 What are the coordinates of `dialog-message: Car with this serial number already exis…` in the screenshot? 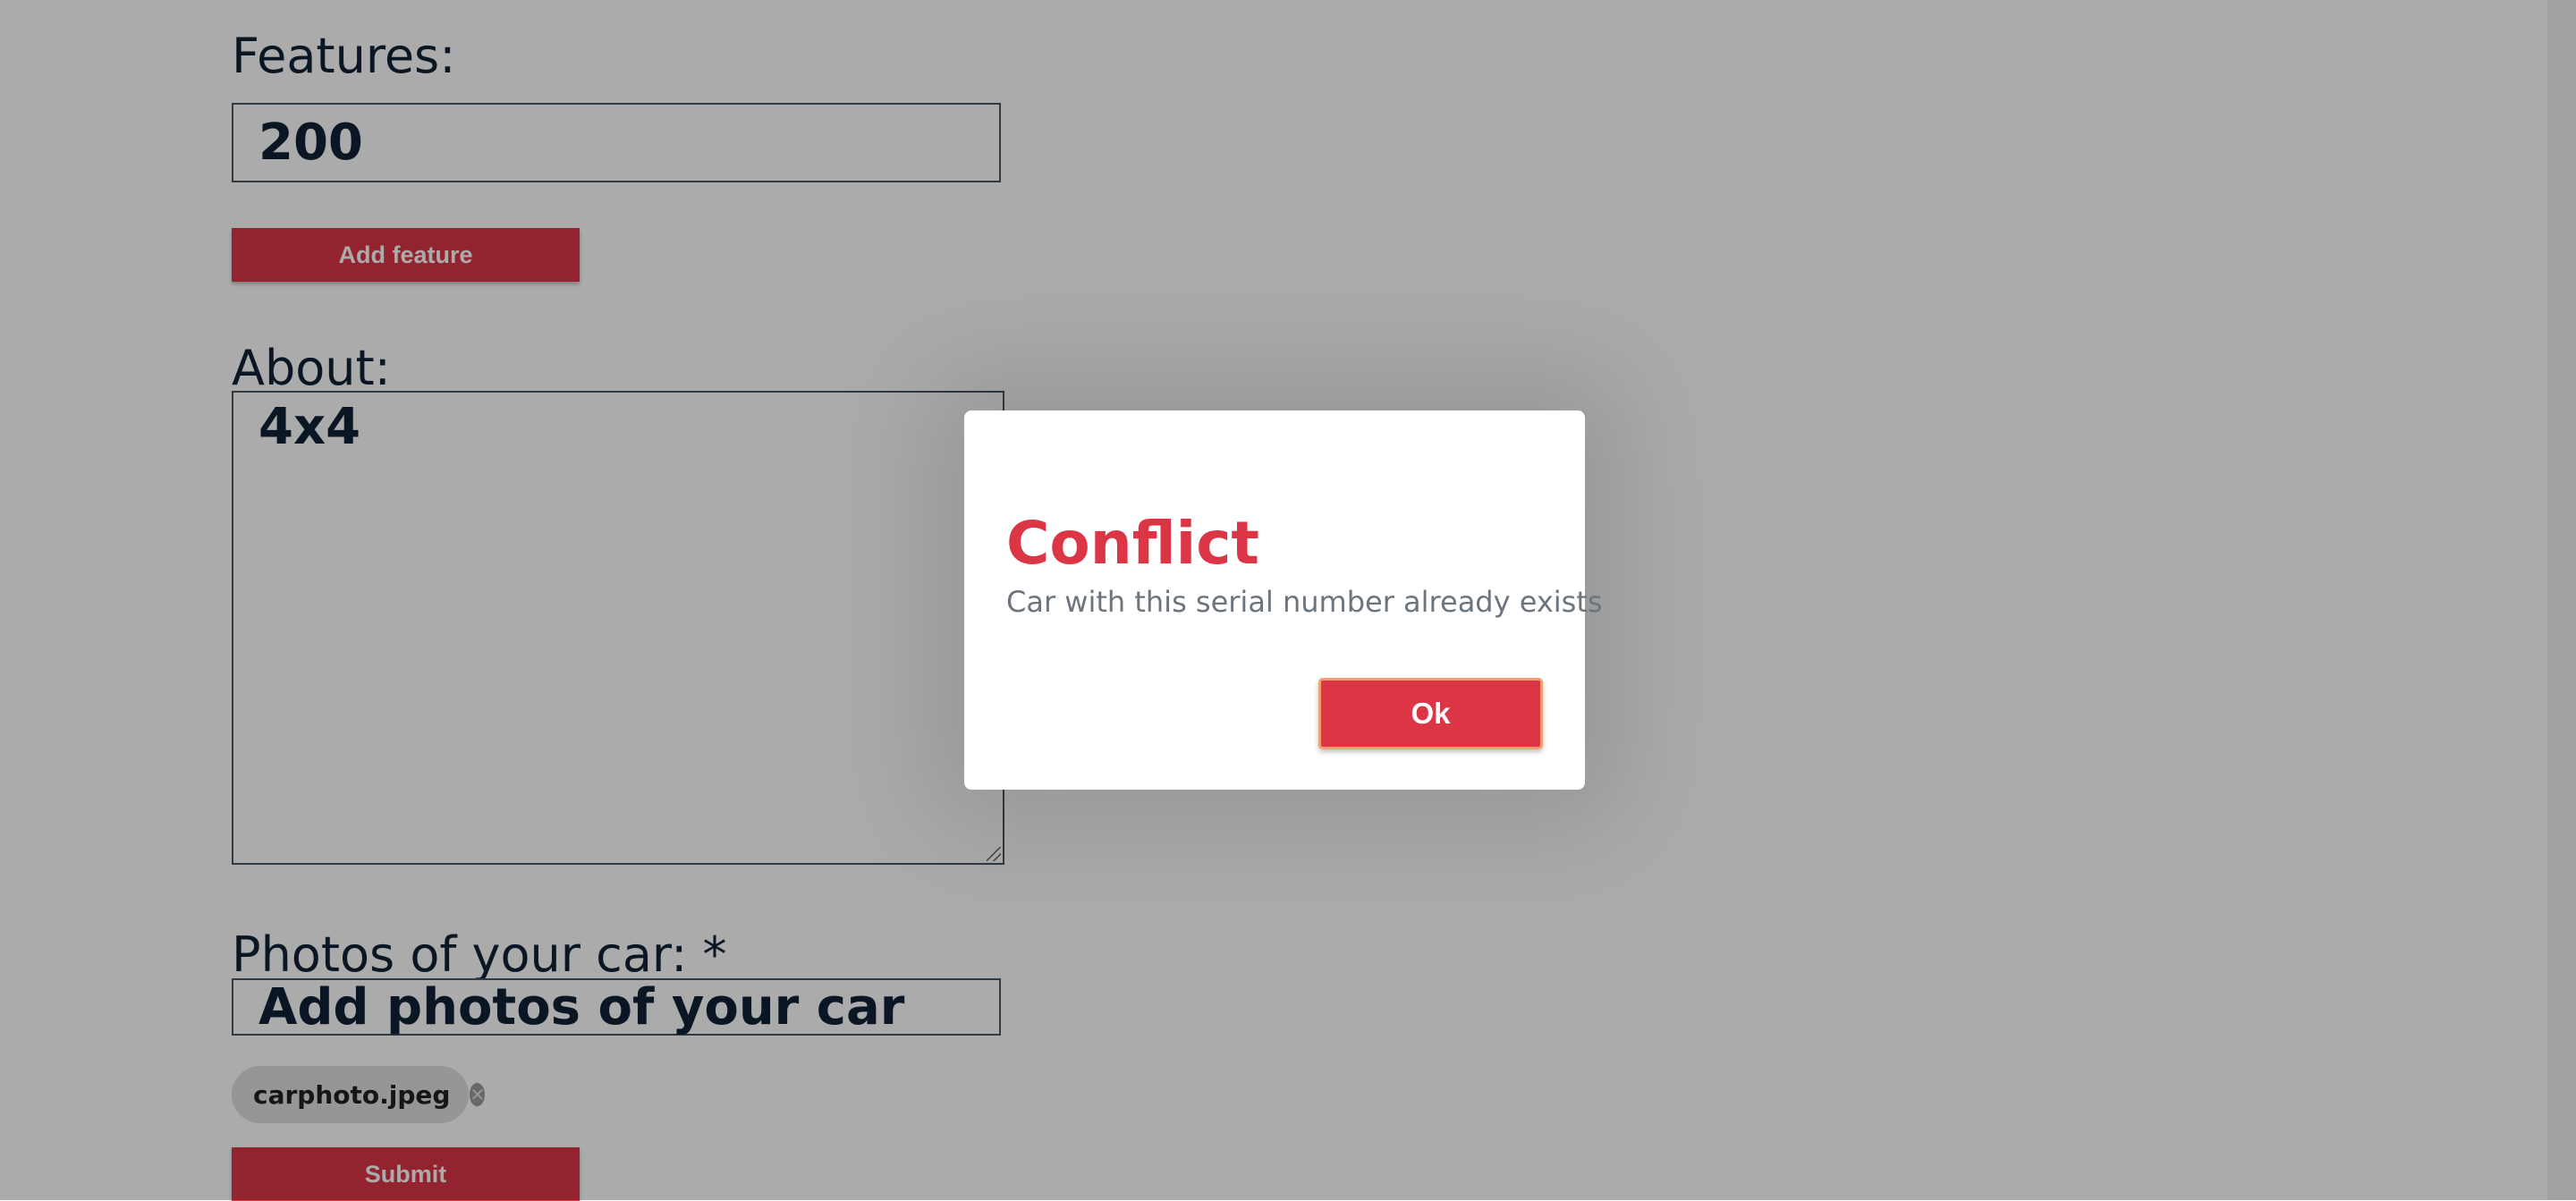 It's located at (1304, 602).